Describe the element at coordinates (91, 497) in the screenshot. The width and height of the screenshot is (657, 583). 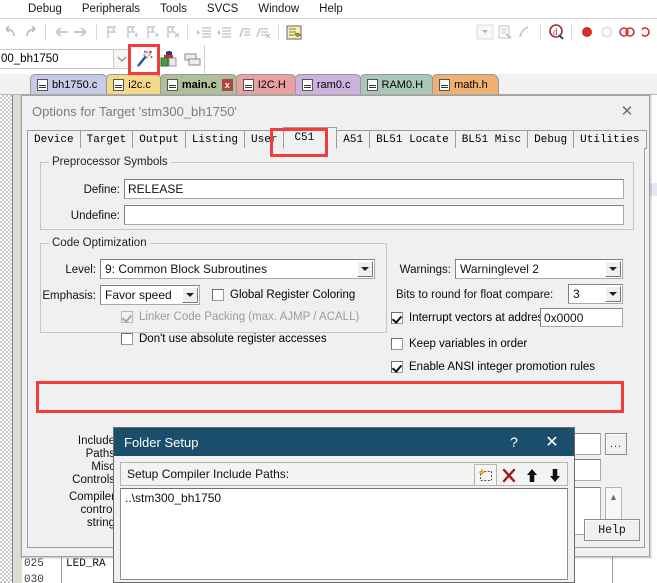
I see `compiler-control-label-line1: Compiler` at that location.